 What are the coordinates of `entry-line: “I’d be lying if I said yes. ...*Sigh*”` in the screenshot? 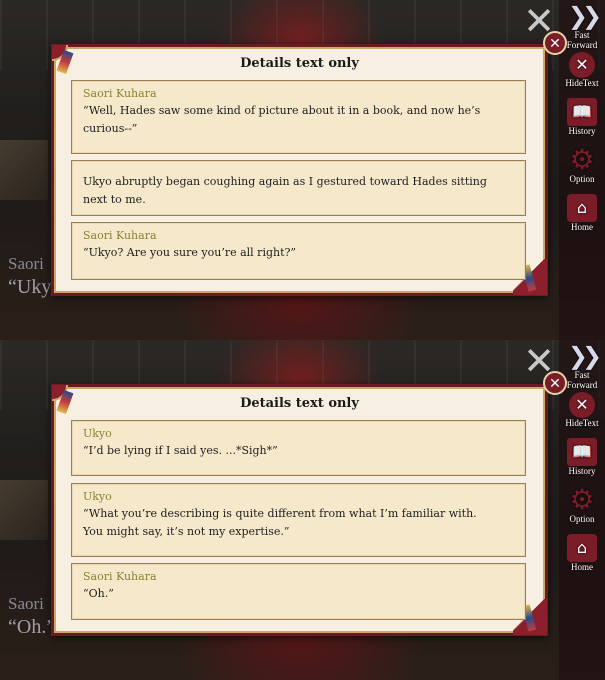 It's located at (180, 450).